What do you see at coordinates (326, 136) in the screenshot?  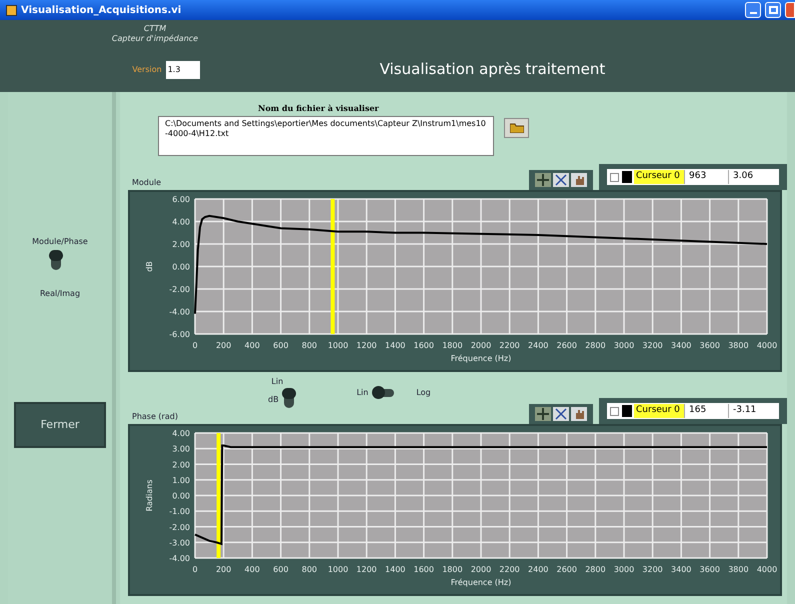 I see `file-path-field: C:\Documents and Settings\eportier\Mes documents\Capteur Z\Instrum1\mes10-4000-4\H12.txt` at bounding box center [326, 136].